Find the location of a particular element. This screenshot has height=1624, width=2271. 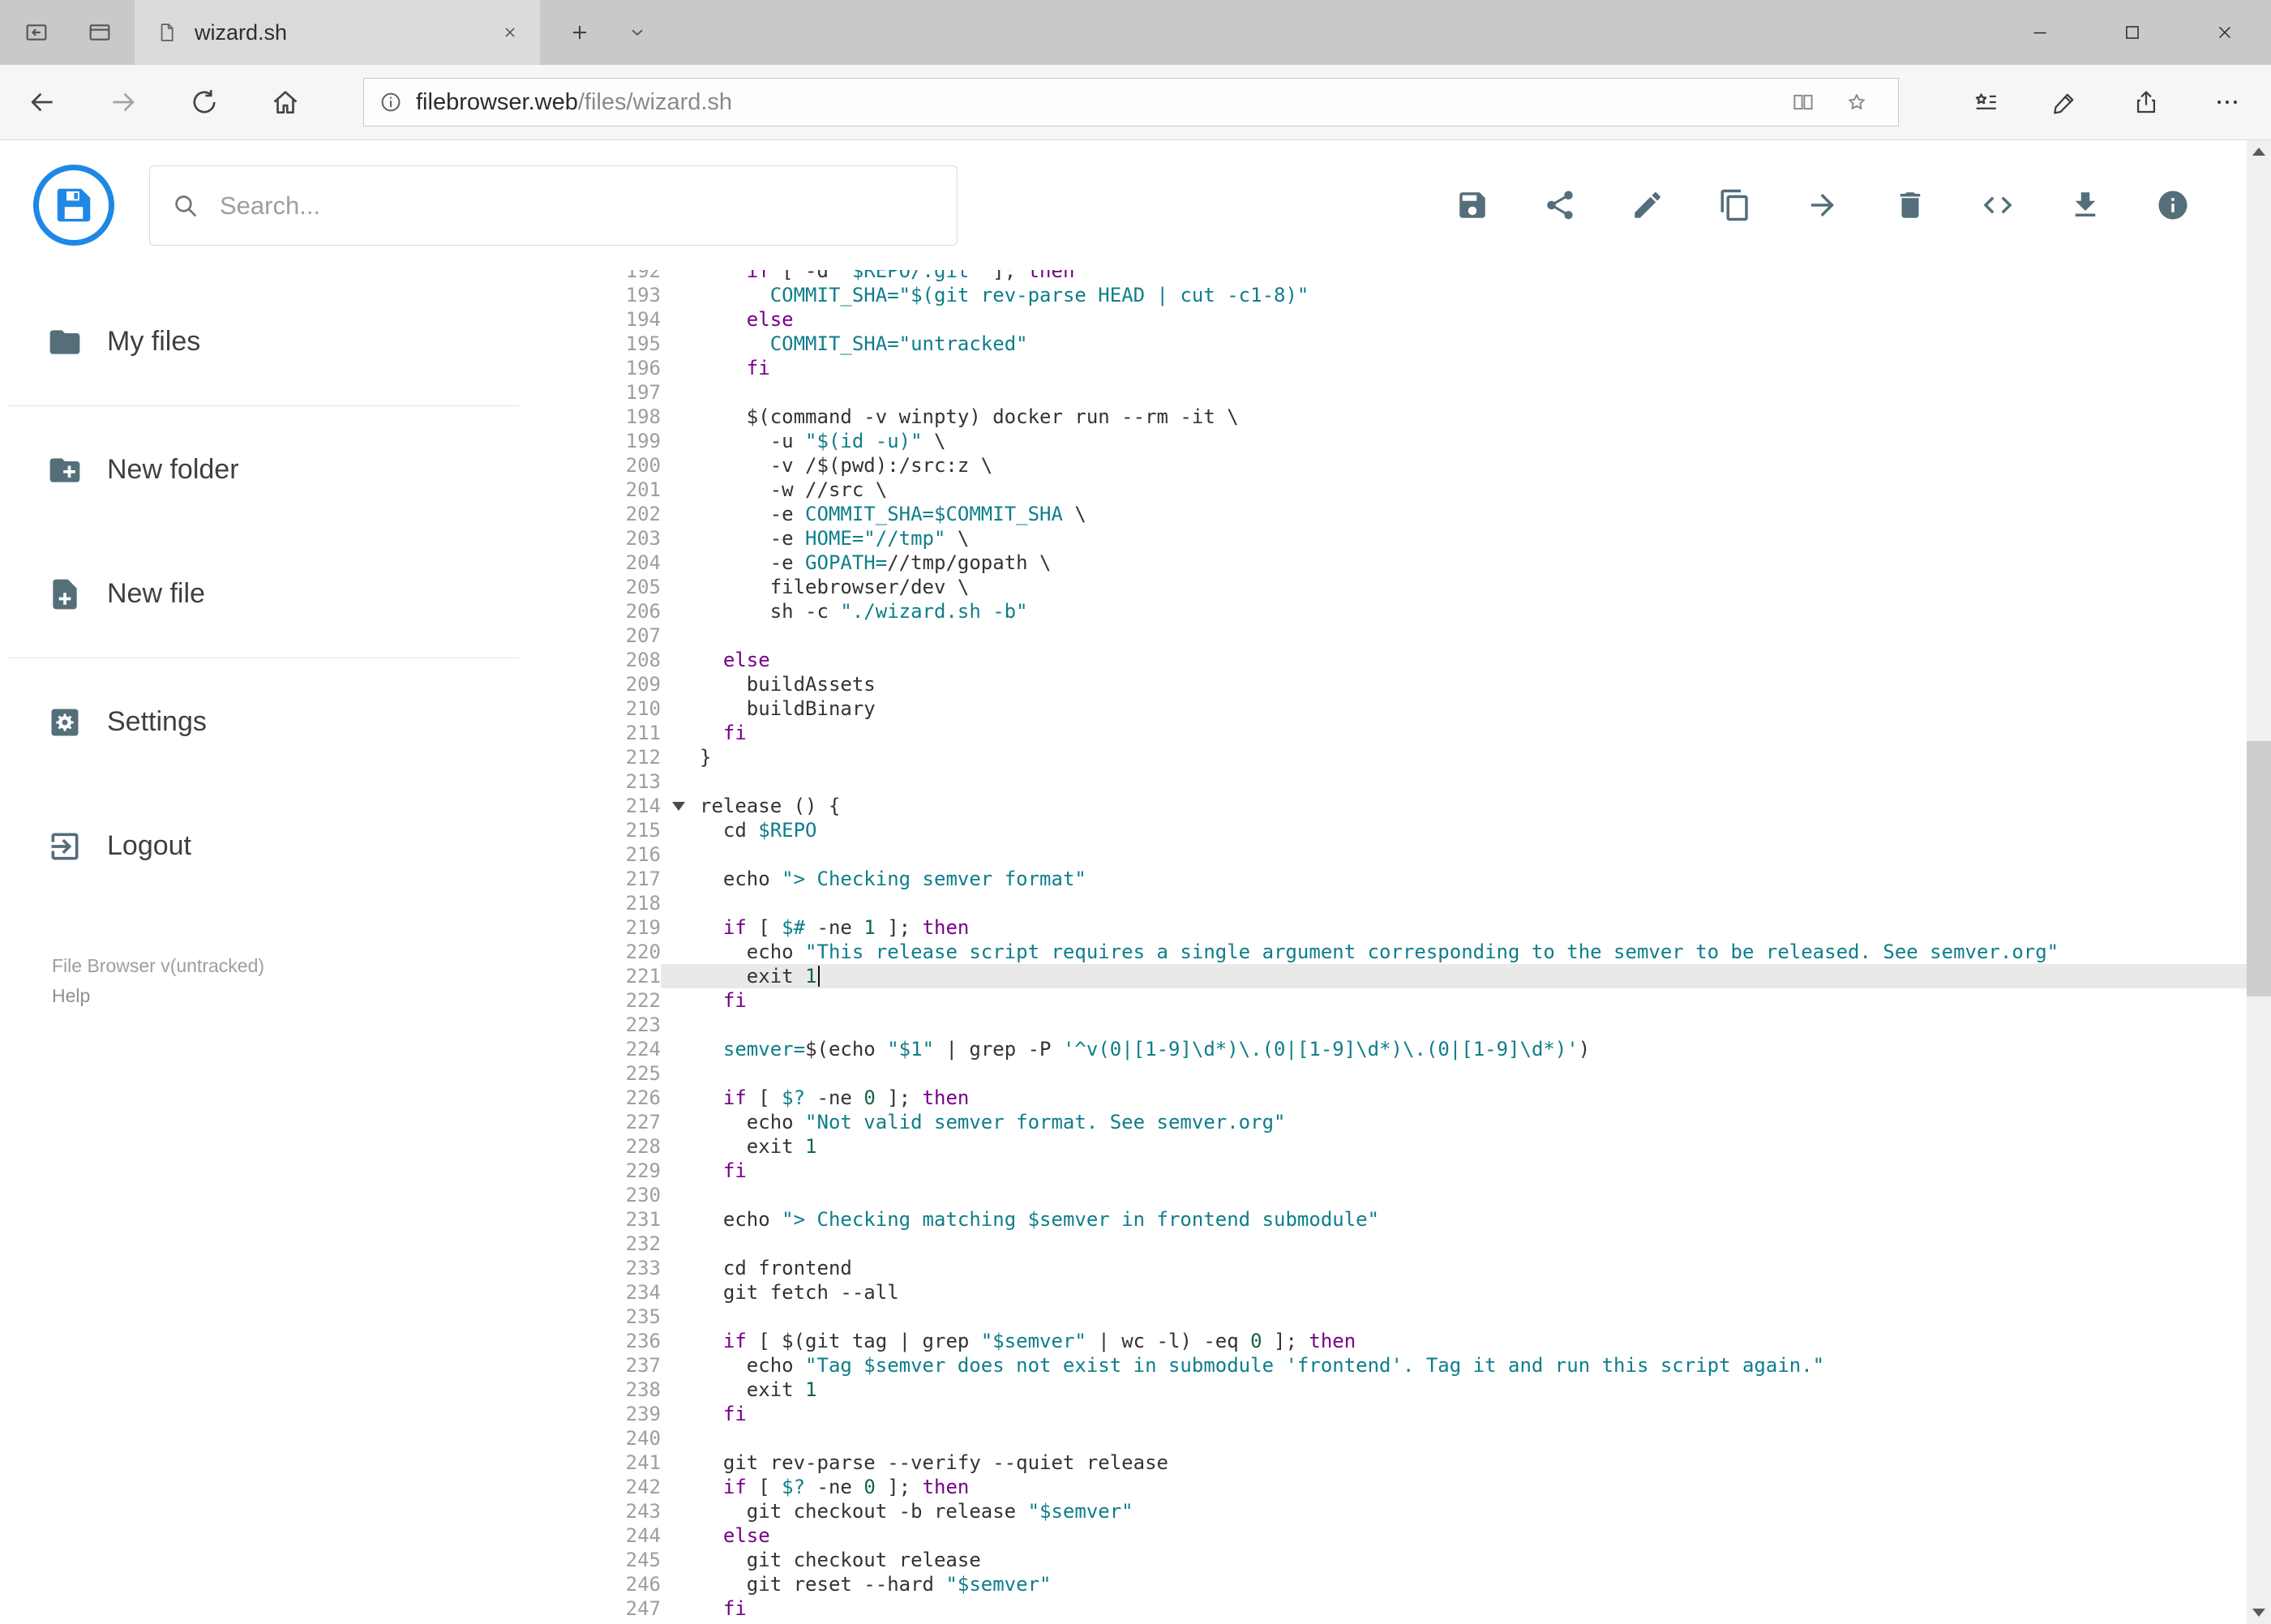

tab-close-button is located at coordinates (510, 33).